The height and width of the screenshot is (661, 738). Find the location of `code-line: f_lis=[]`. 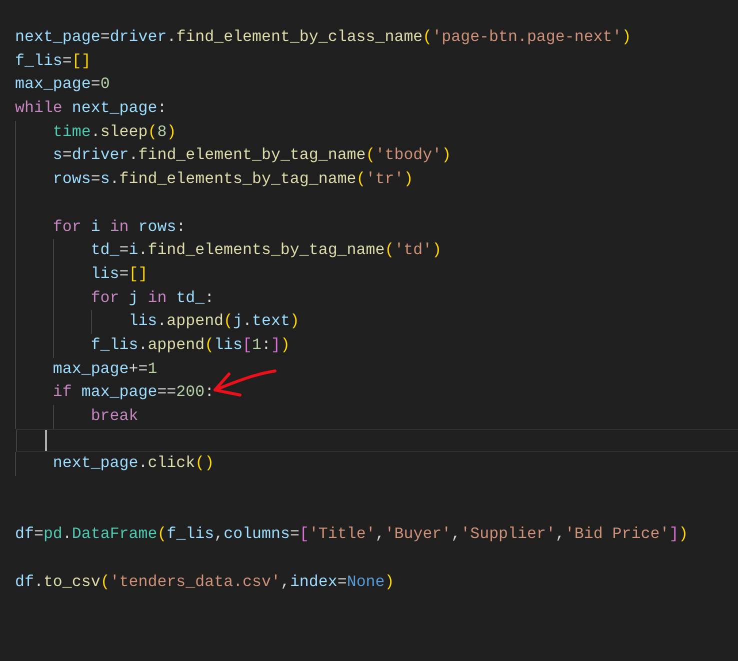

code-line: f_lis=[] is located at coordinates (53, 61).